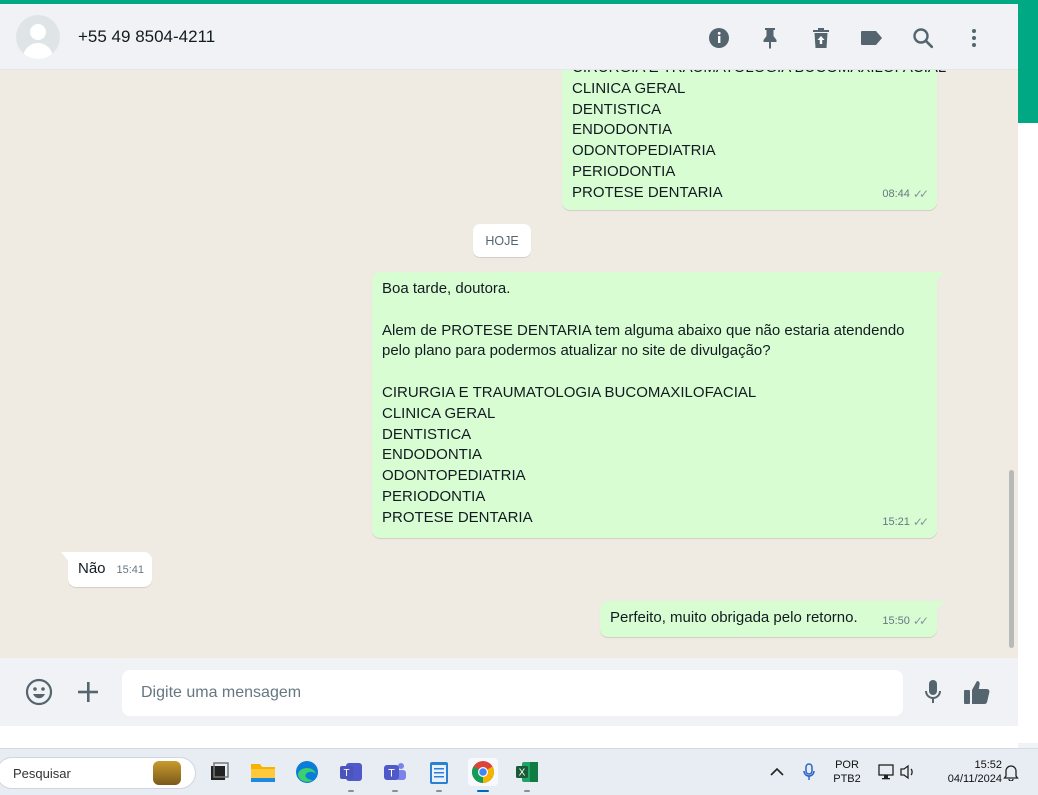 The height and width of the screenshot is (795, 1038). What do you see at coordinates (1028, 63) in the screenshot?
I see `app-accent-side` at bounding box center [1028, 63].